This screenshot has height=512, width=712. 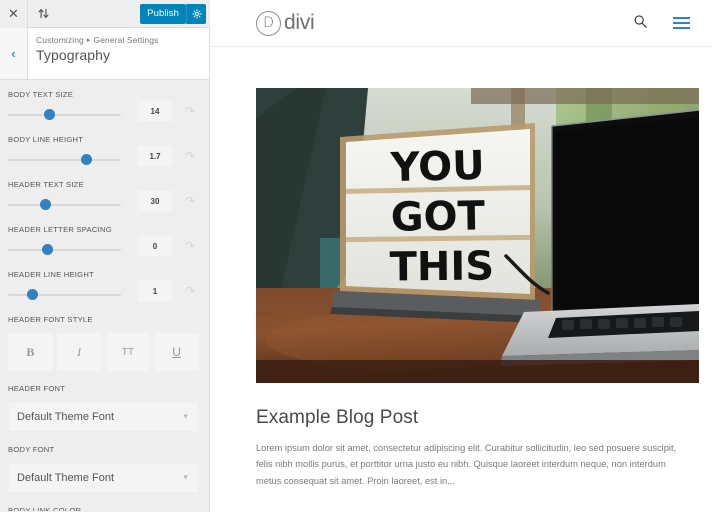 I want to click on control-header-font: HEADER FONT Default Theme Font ▼, so click(x=103, y=408).